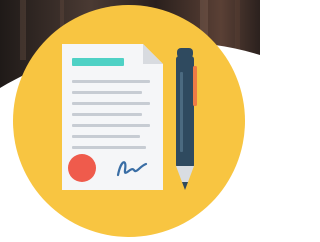  Describe the element at coordinates (195, 86) in the screenshot. I see `pen-clip` at that location.